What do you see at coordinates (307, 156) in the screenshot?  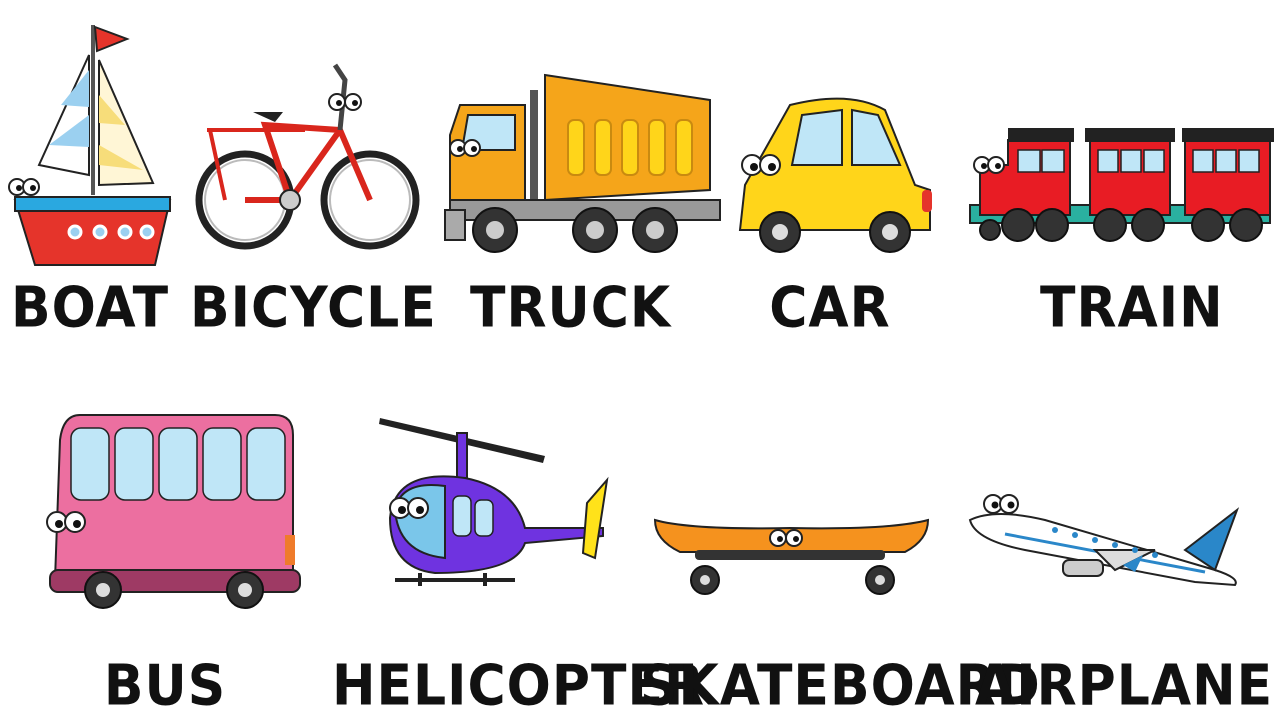 I see `bicycle-icon` at bounding box center [307, 156].